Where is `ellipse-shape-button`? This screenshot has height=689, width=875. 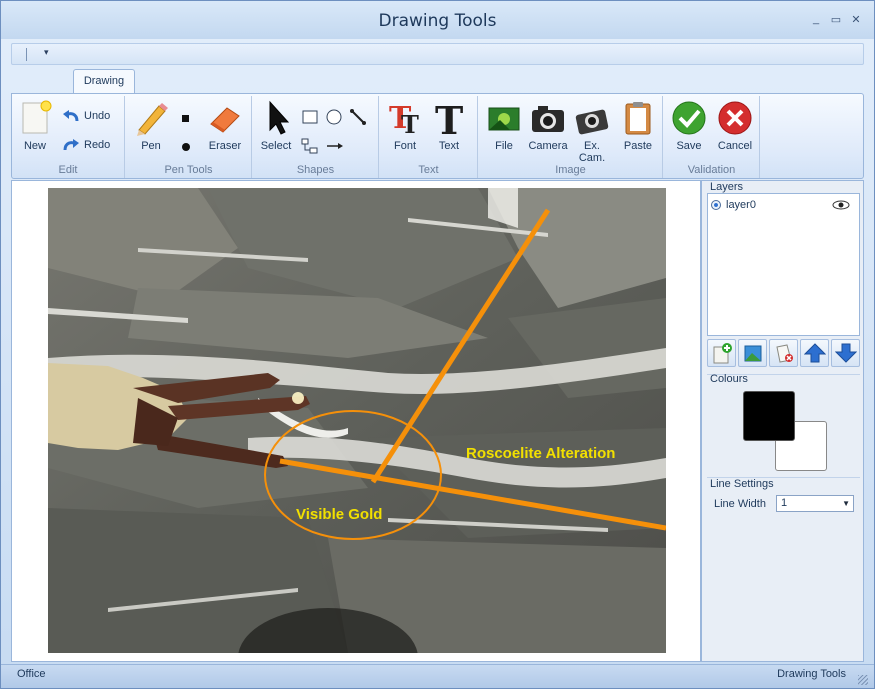
ellipse-shape-button is located at coordinates (334, 117).